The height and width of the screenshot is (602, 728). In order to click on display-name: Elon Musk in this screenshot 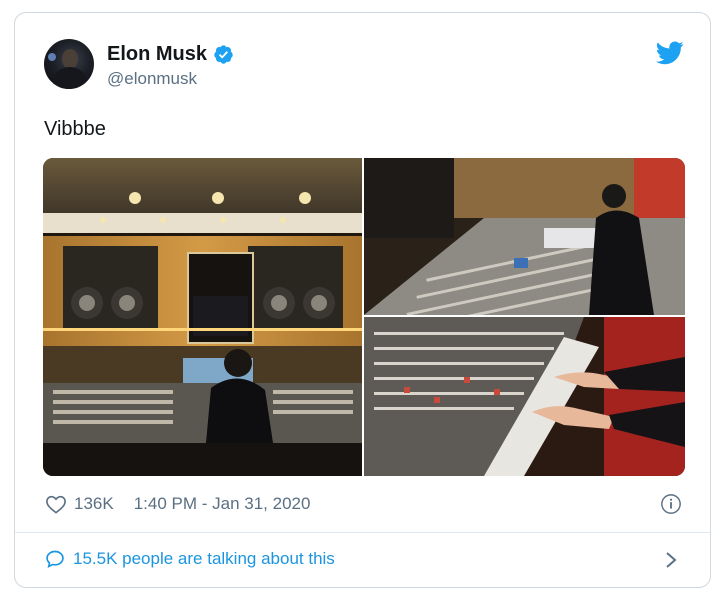, I will do `click(157, 54)`.